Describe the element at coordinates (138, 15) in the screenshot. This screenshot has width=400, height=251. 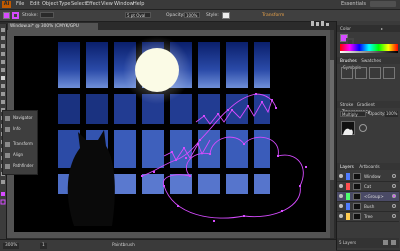
I see `brush-select: 5 pt Oval` at that location.